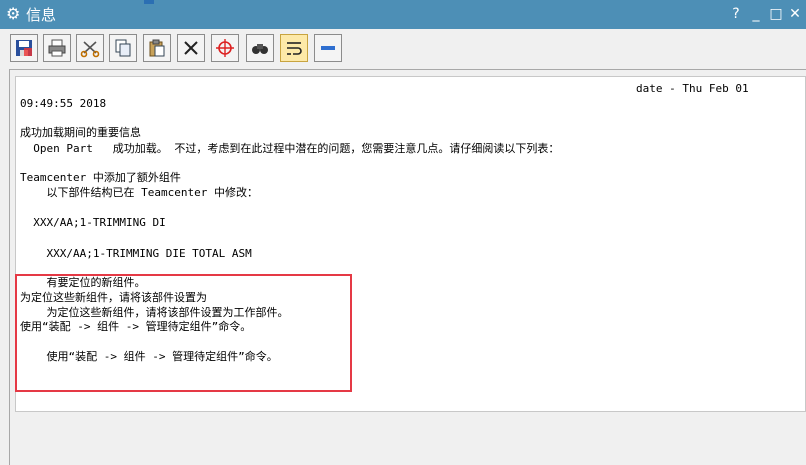  What do you see at coordinates (80, 132) in the screenshot?
I see `info-line: 成功加载期间的重要信息` at bounding box center [80, 132].